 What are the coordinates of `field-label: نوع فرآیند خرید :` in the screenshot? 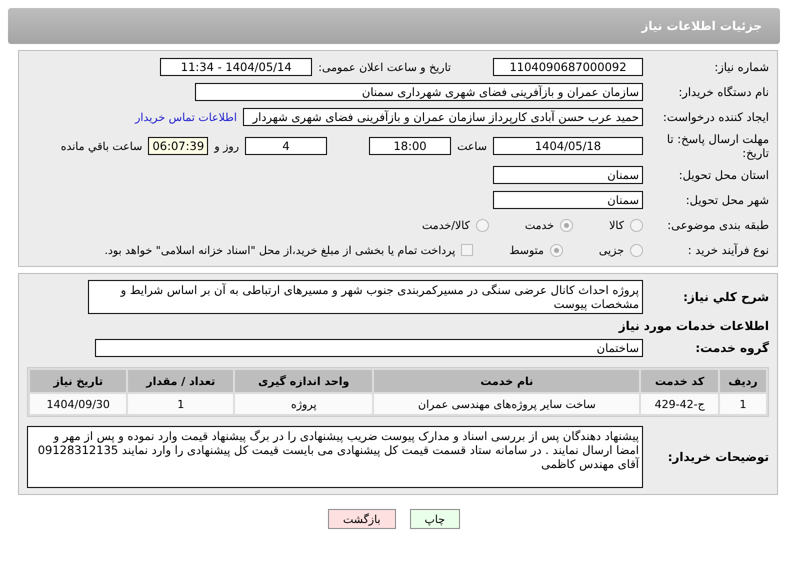 It's located at (727, 250).